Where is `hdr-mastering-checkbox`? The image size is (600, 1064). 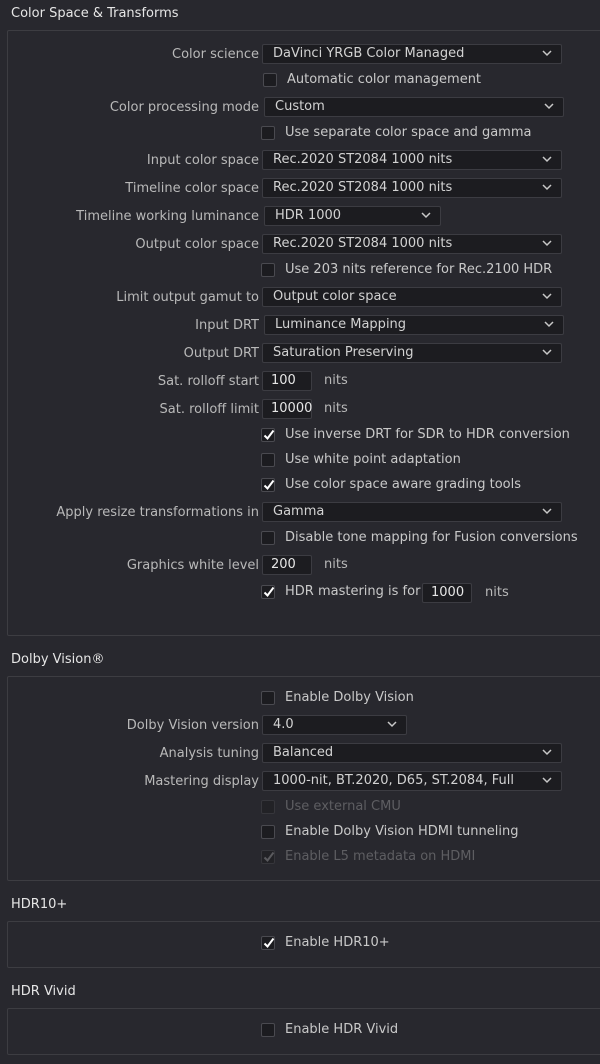
hdr-mastering-checkbox is located at coordinates (268, 592).